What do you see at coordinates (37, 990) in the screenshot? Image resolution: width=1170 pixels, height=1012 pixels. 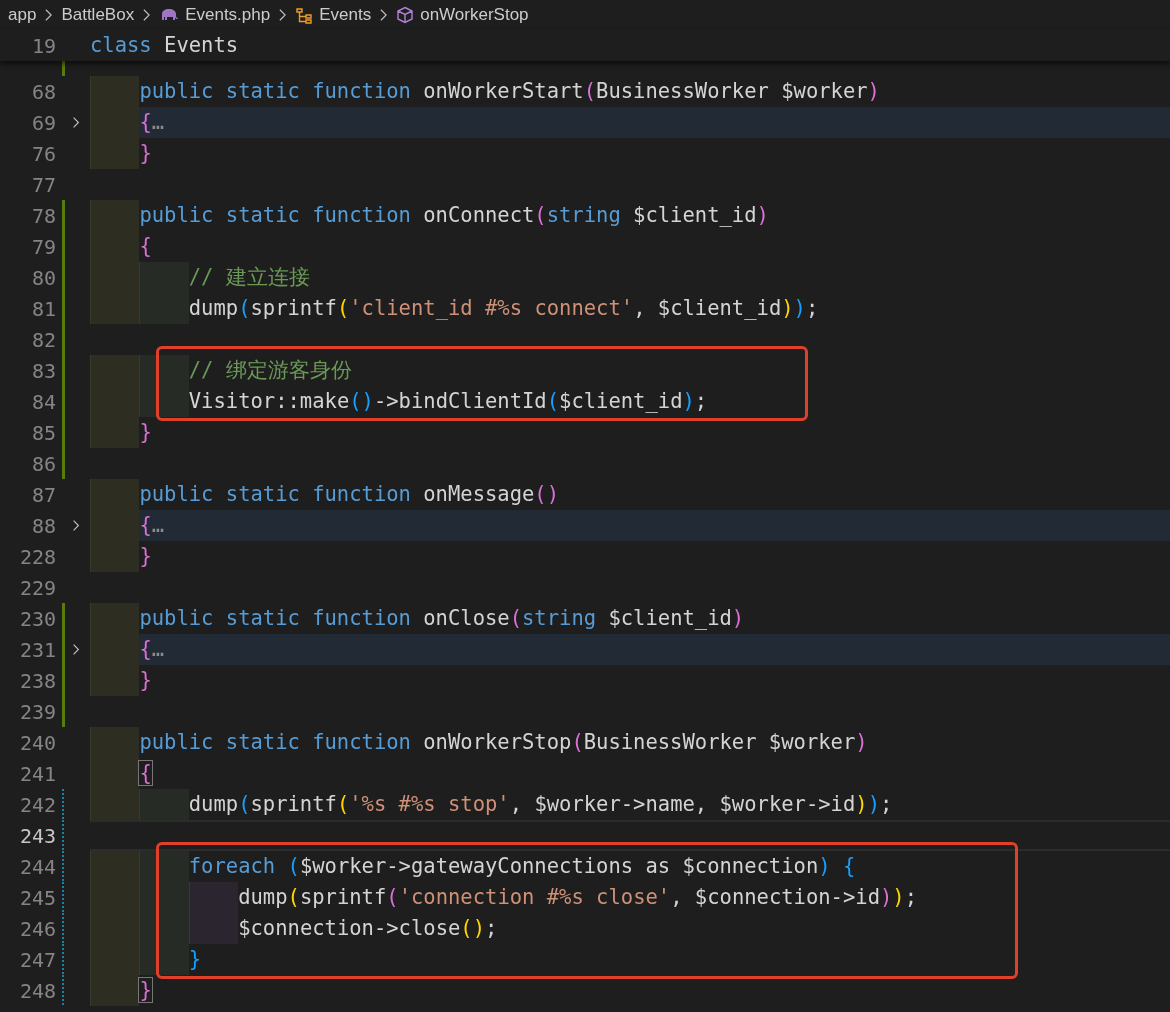 I see `line-number: 248` at bounding box center [37, 990].